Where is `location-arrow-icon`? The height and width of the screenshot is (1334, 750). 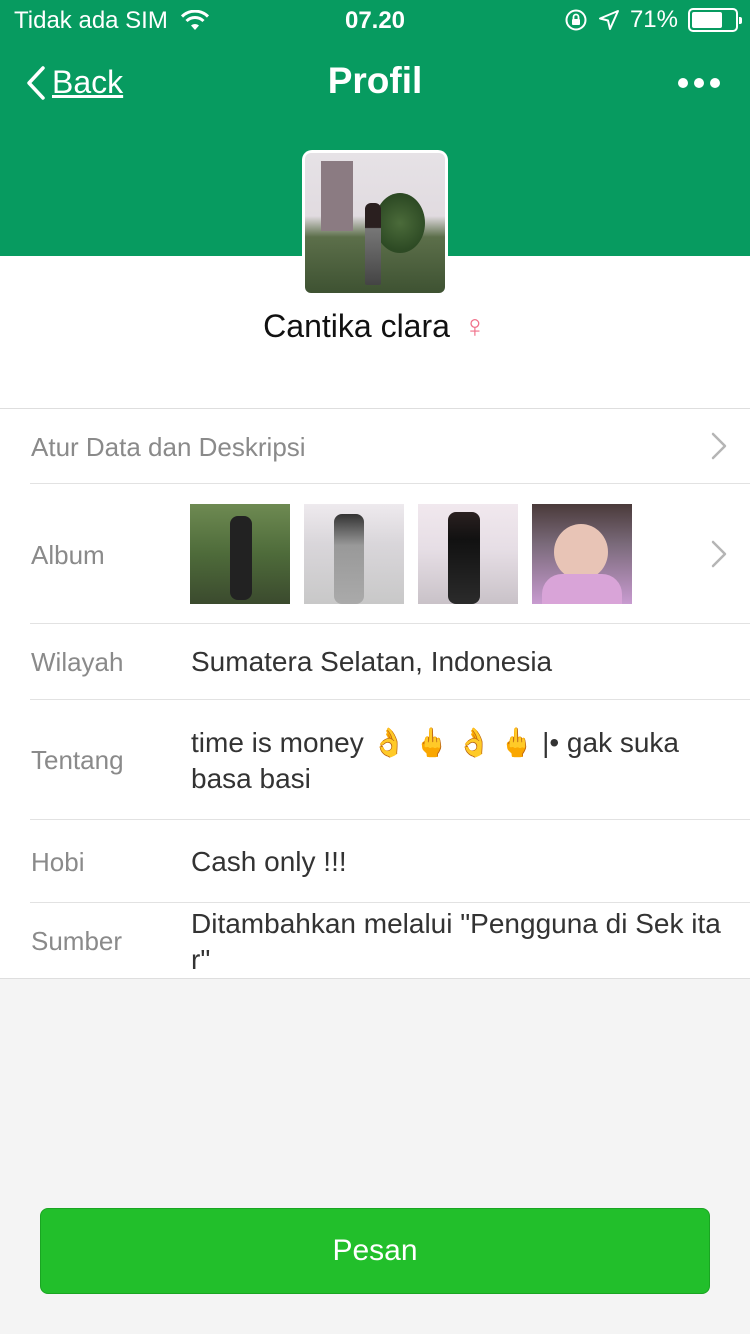 location-arrow-icon is located at coordinates (608, 20).